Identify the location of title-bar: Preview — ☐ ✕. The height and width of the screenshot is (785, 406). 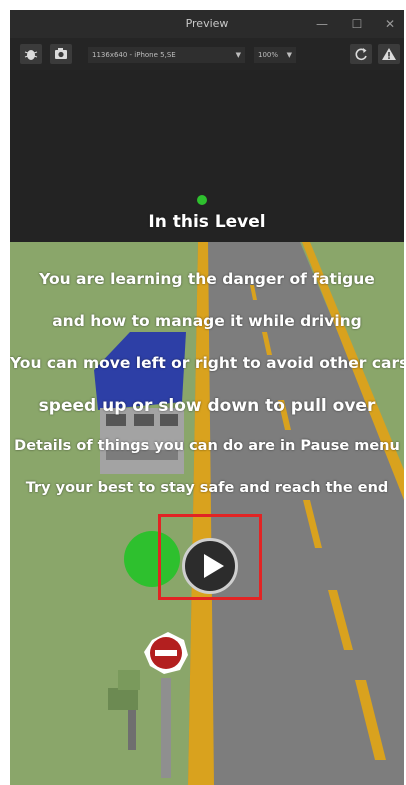
(207, 24).